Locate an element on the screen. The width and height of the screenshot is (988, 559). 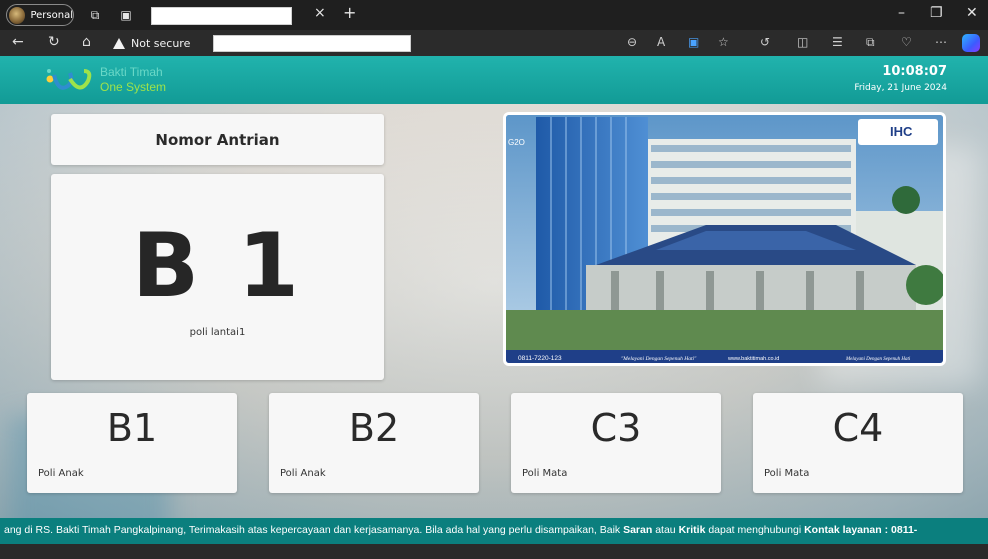
read-aloud-icon: A is located at coordinates (661, 42).